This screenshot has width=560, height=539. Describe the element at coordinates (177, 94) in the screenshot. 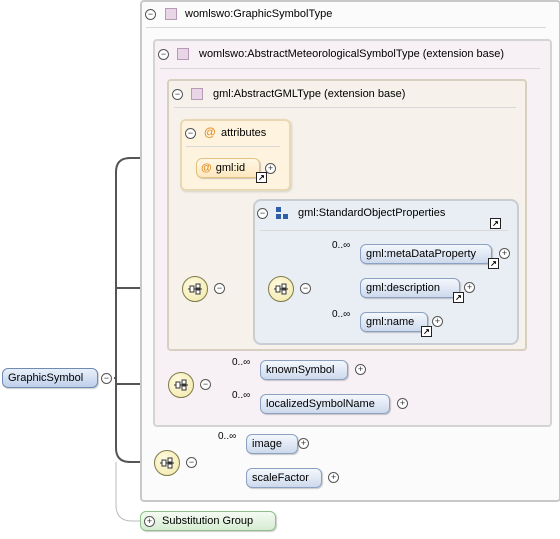

I see `collapse-gml-icon: −` at that location.